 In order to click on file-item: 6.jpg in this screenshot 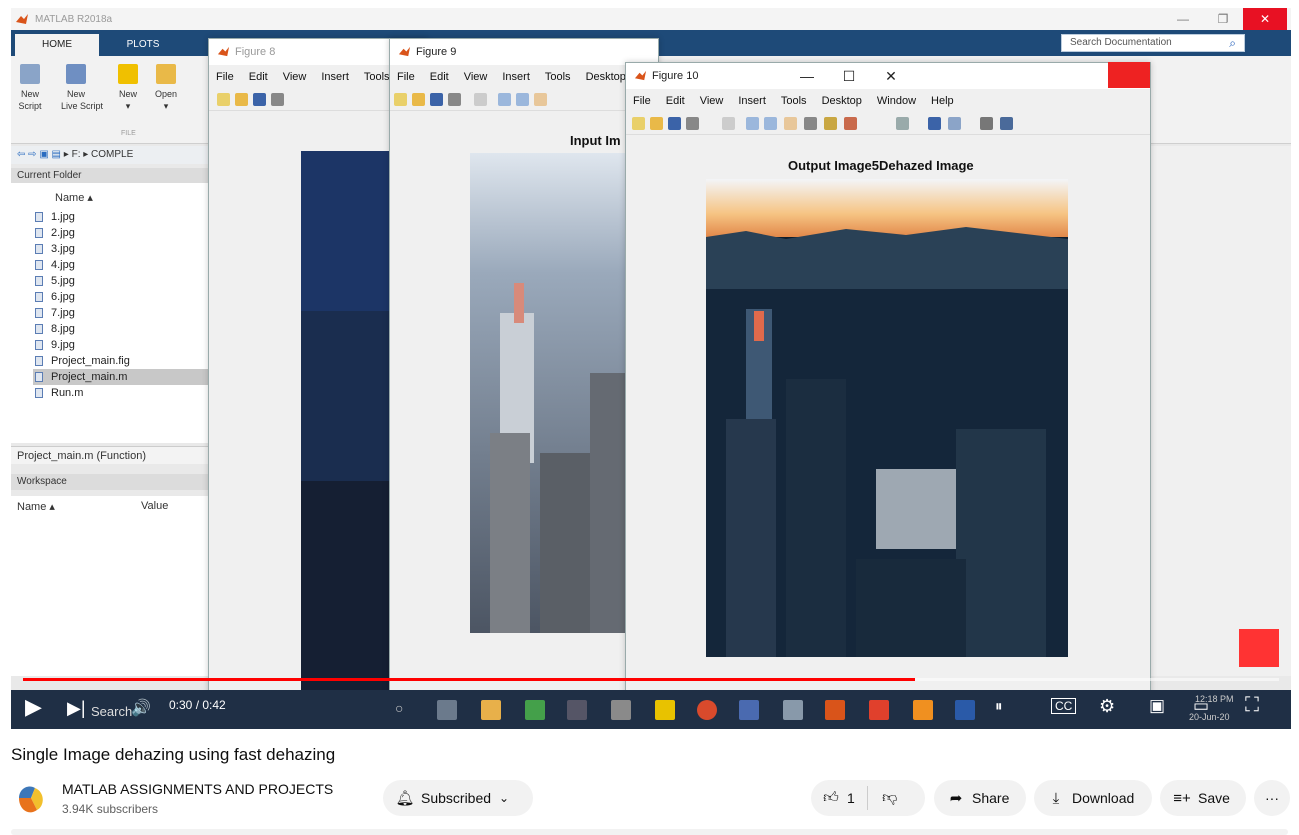, I will do `click(121, 297)`.